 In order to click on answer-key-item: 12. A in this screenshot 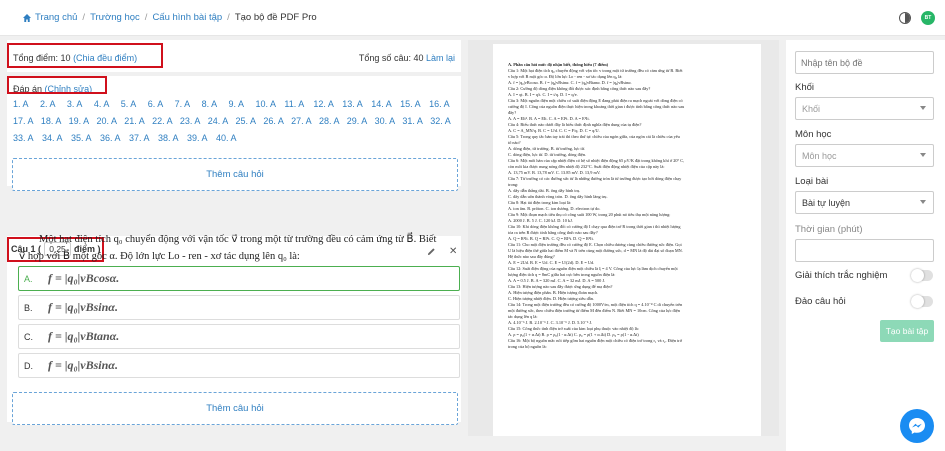, I will do `click(327, 104)`.